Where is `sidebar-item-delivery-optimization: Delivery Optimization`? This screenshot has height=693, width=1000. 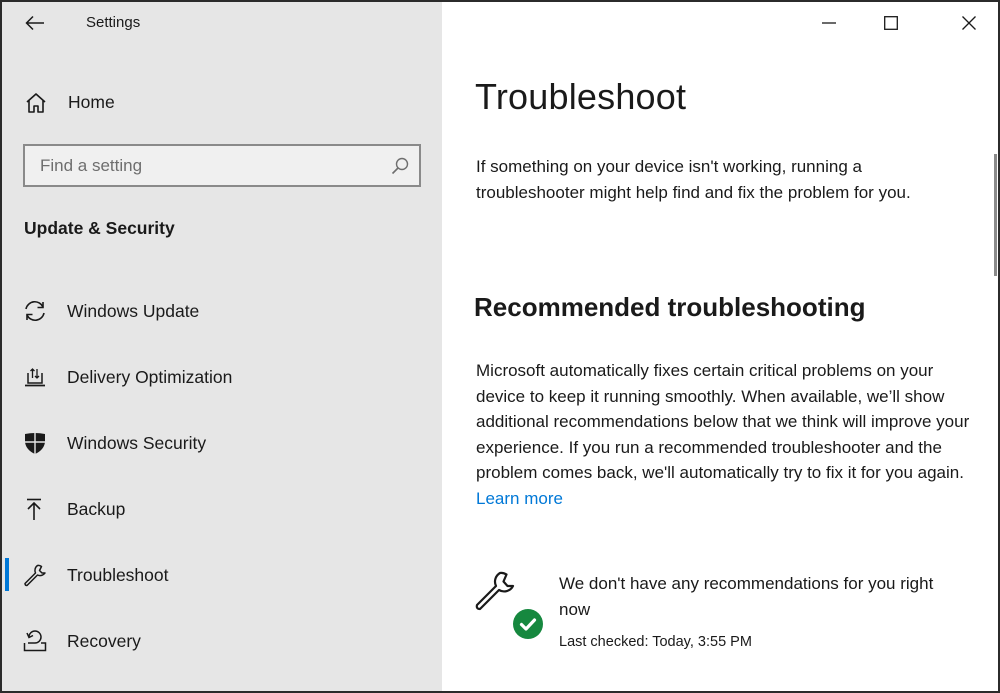 sidebar-item-delivery-optimization: Delivery Optimization is located at coordinates (222, 377).